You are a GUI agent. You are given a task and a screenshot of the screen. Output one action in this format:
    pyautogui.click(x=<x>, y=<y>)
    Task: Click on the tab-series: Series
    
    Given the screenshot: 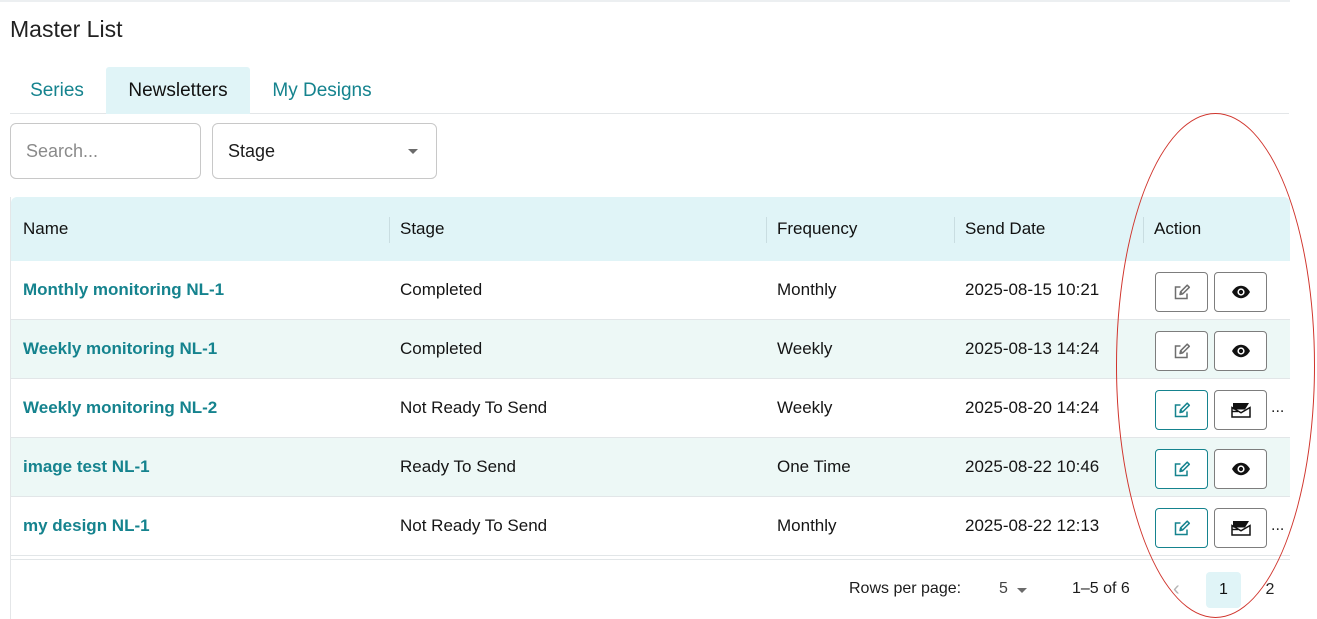 What is the action you would take?
    pyautogui.click(x=57, y=90)
    